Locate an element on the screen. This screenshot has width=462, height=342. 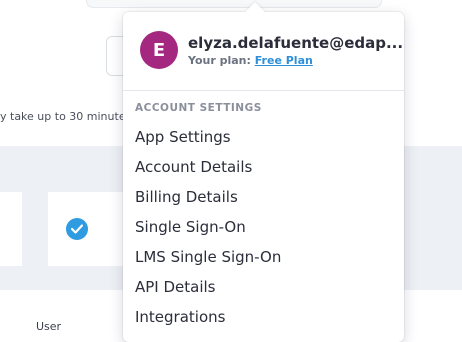
divider is located at coordinates (263, 90).